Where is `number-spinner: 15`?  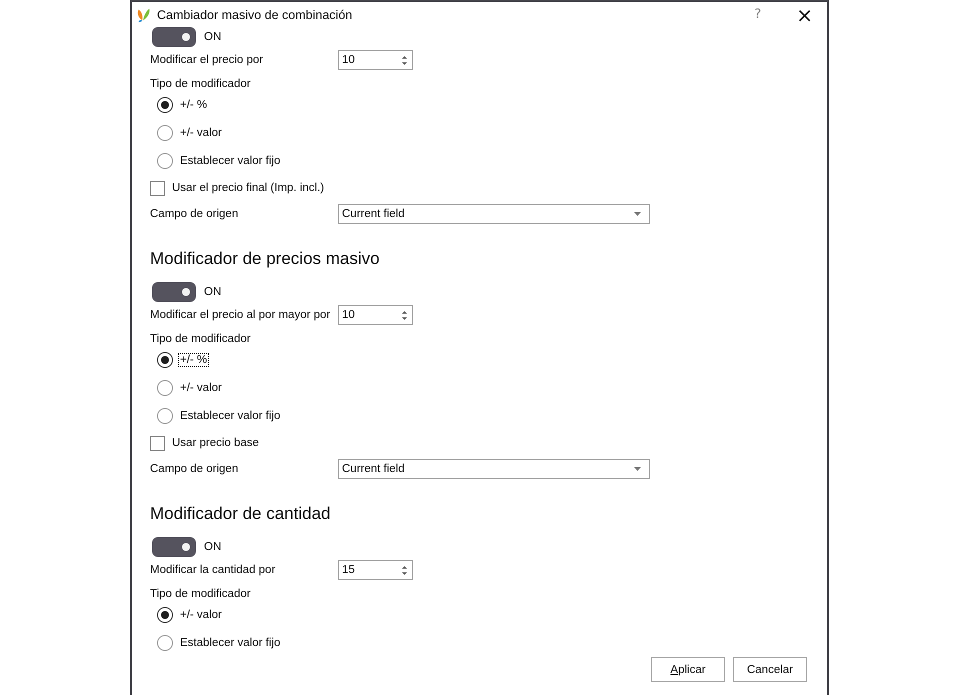 number-spinner: 15 is located at coordinates (375, 570).